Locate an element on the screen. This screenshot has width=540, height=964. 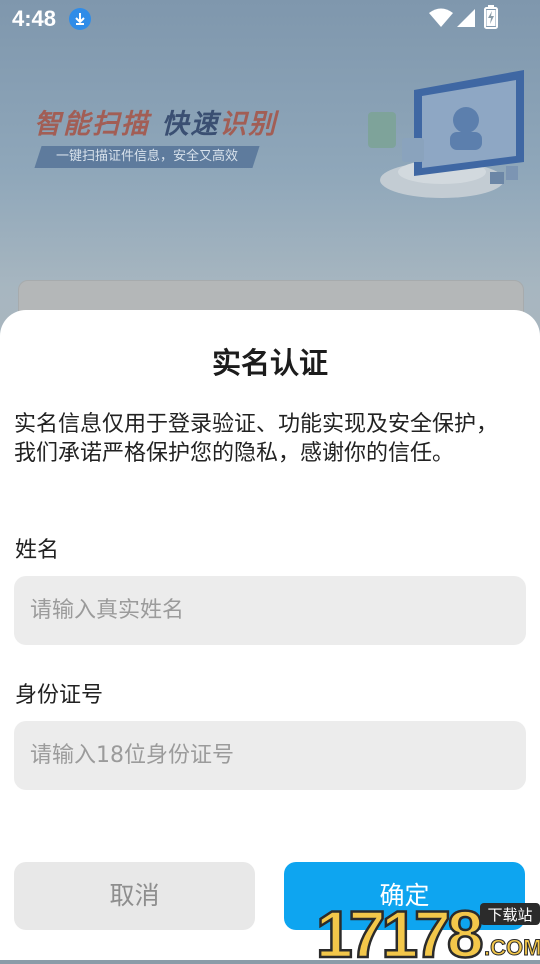
banner-title: 智能扫描 快速识别 is located at coordinates (155, 121).